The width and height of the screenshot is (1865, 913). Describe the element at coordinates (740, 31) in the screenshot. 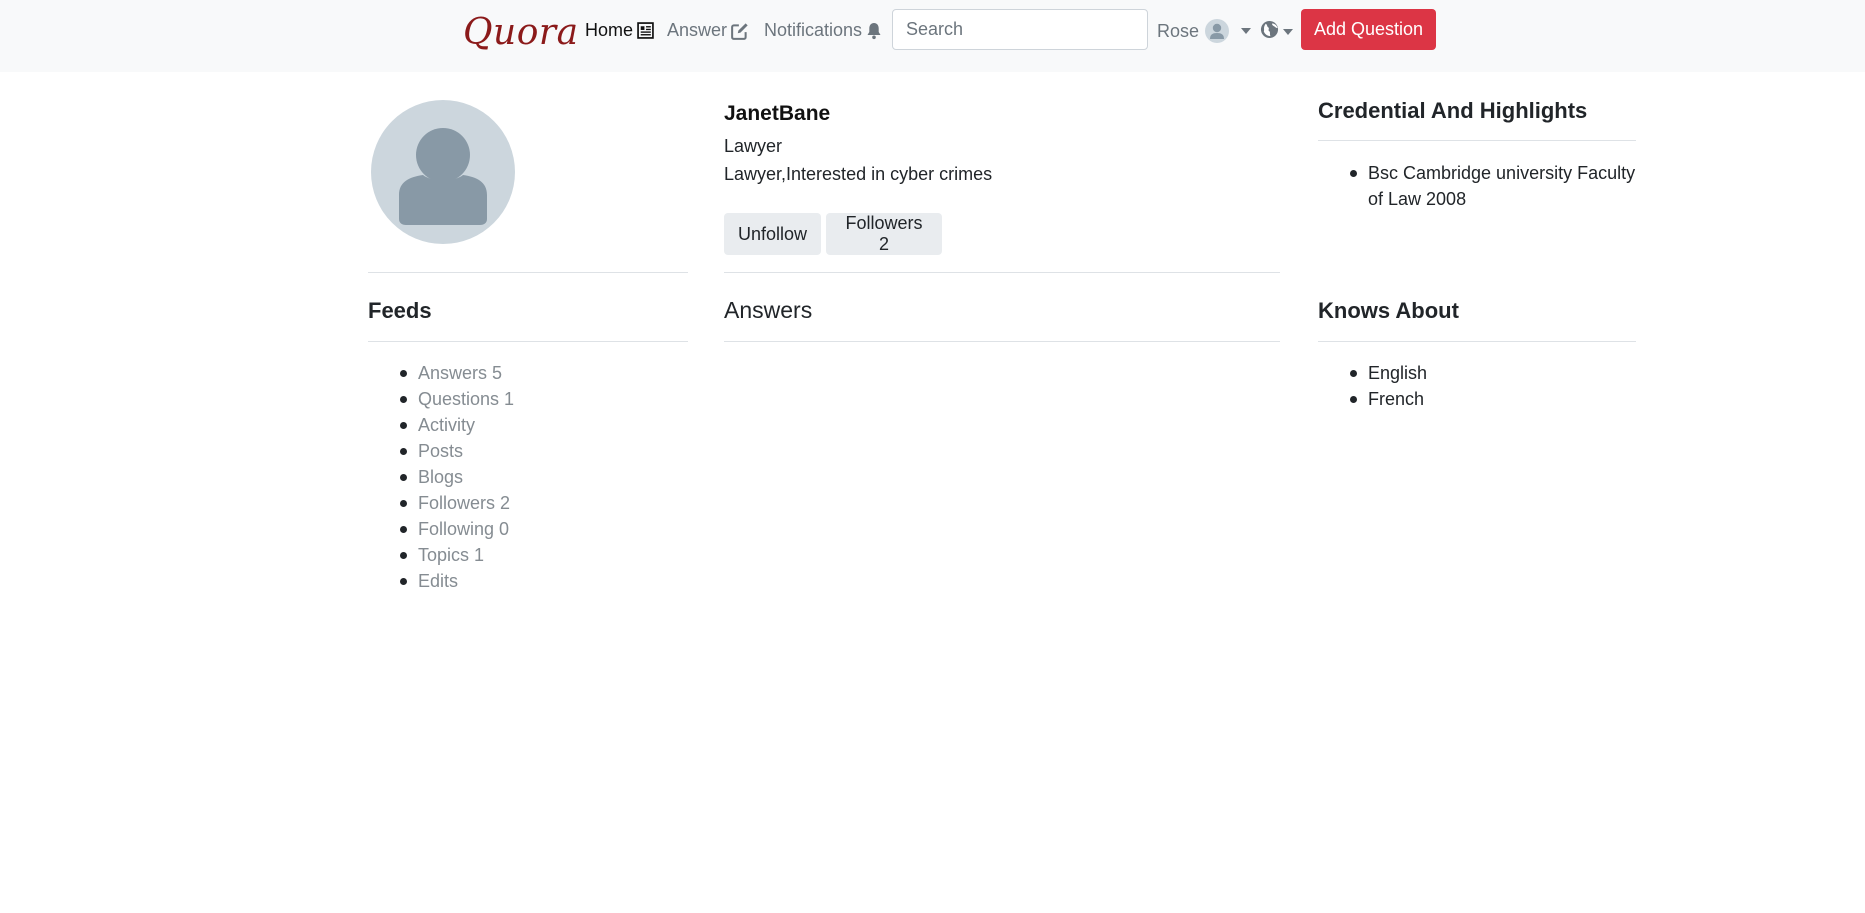

I see `edit-icon` at that location.